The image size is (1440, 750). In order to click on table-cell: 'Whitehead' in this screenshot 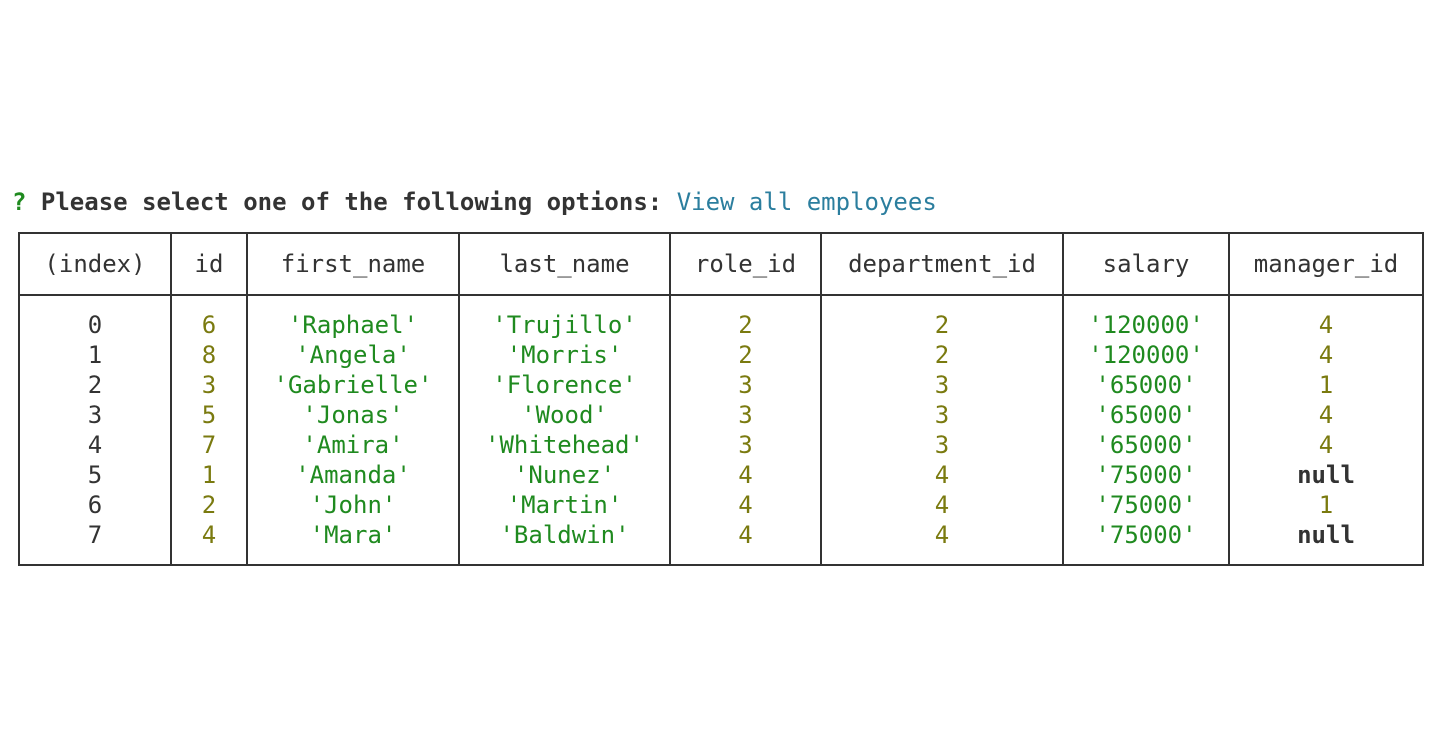, I will do `click(564, 445)`.